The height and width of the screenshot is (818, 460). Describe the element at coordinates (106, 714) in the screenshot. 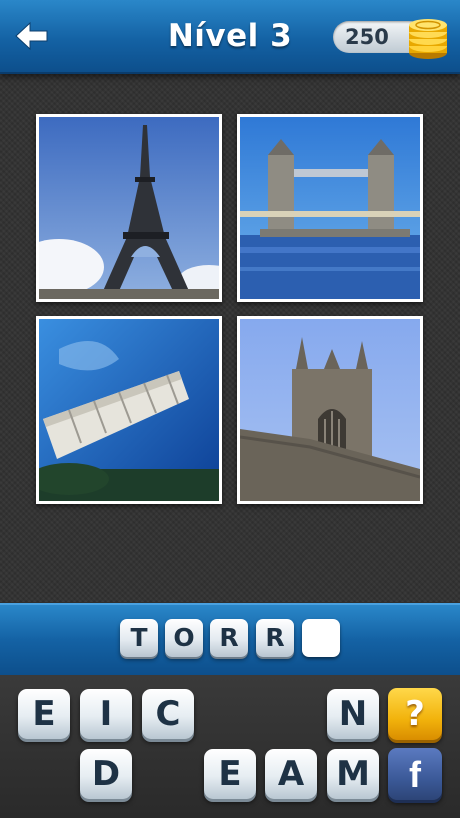

I see `letter-tile: I` at that location.